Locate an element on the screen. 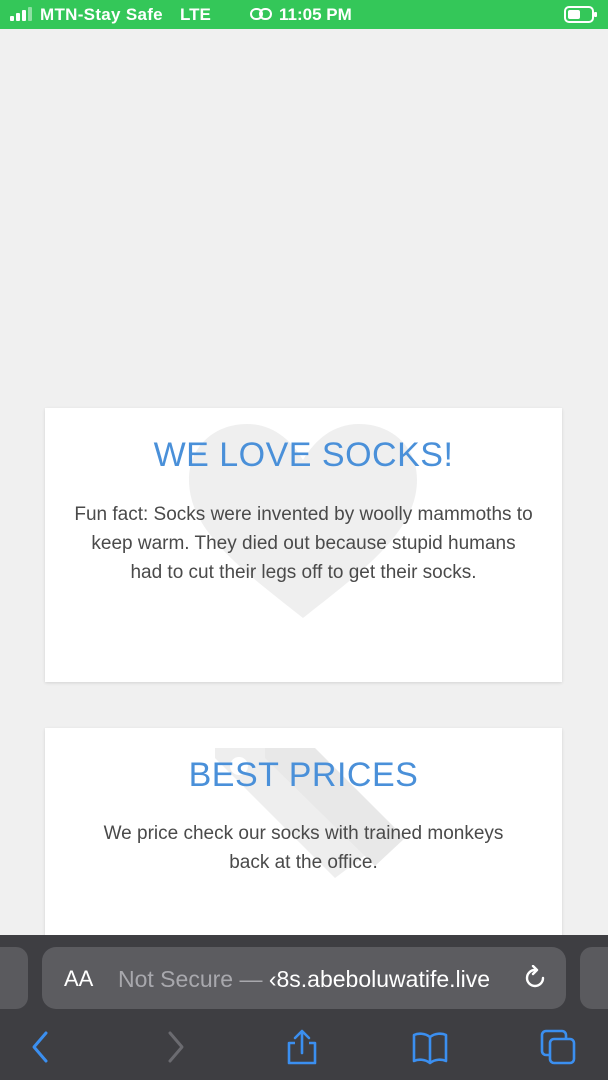 The image size is (608, 1080). reload-icon is located at coordinates (535, 978).